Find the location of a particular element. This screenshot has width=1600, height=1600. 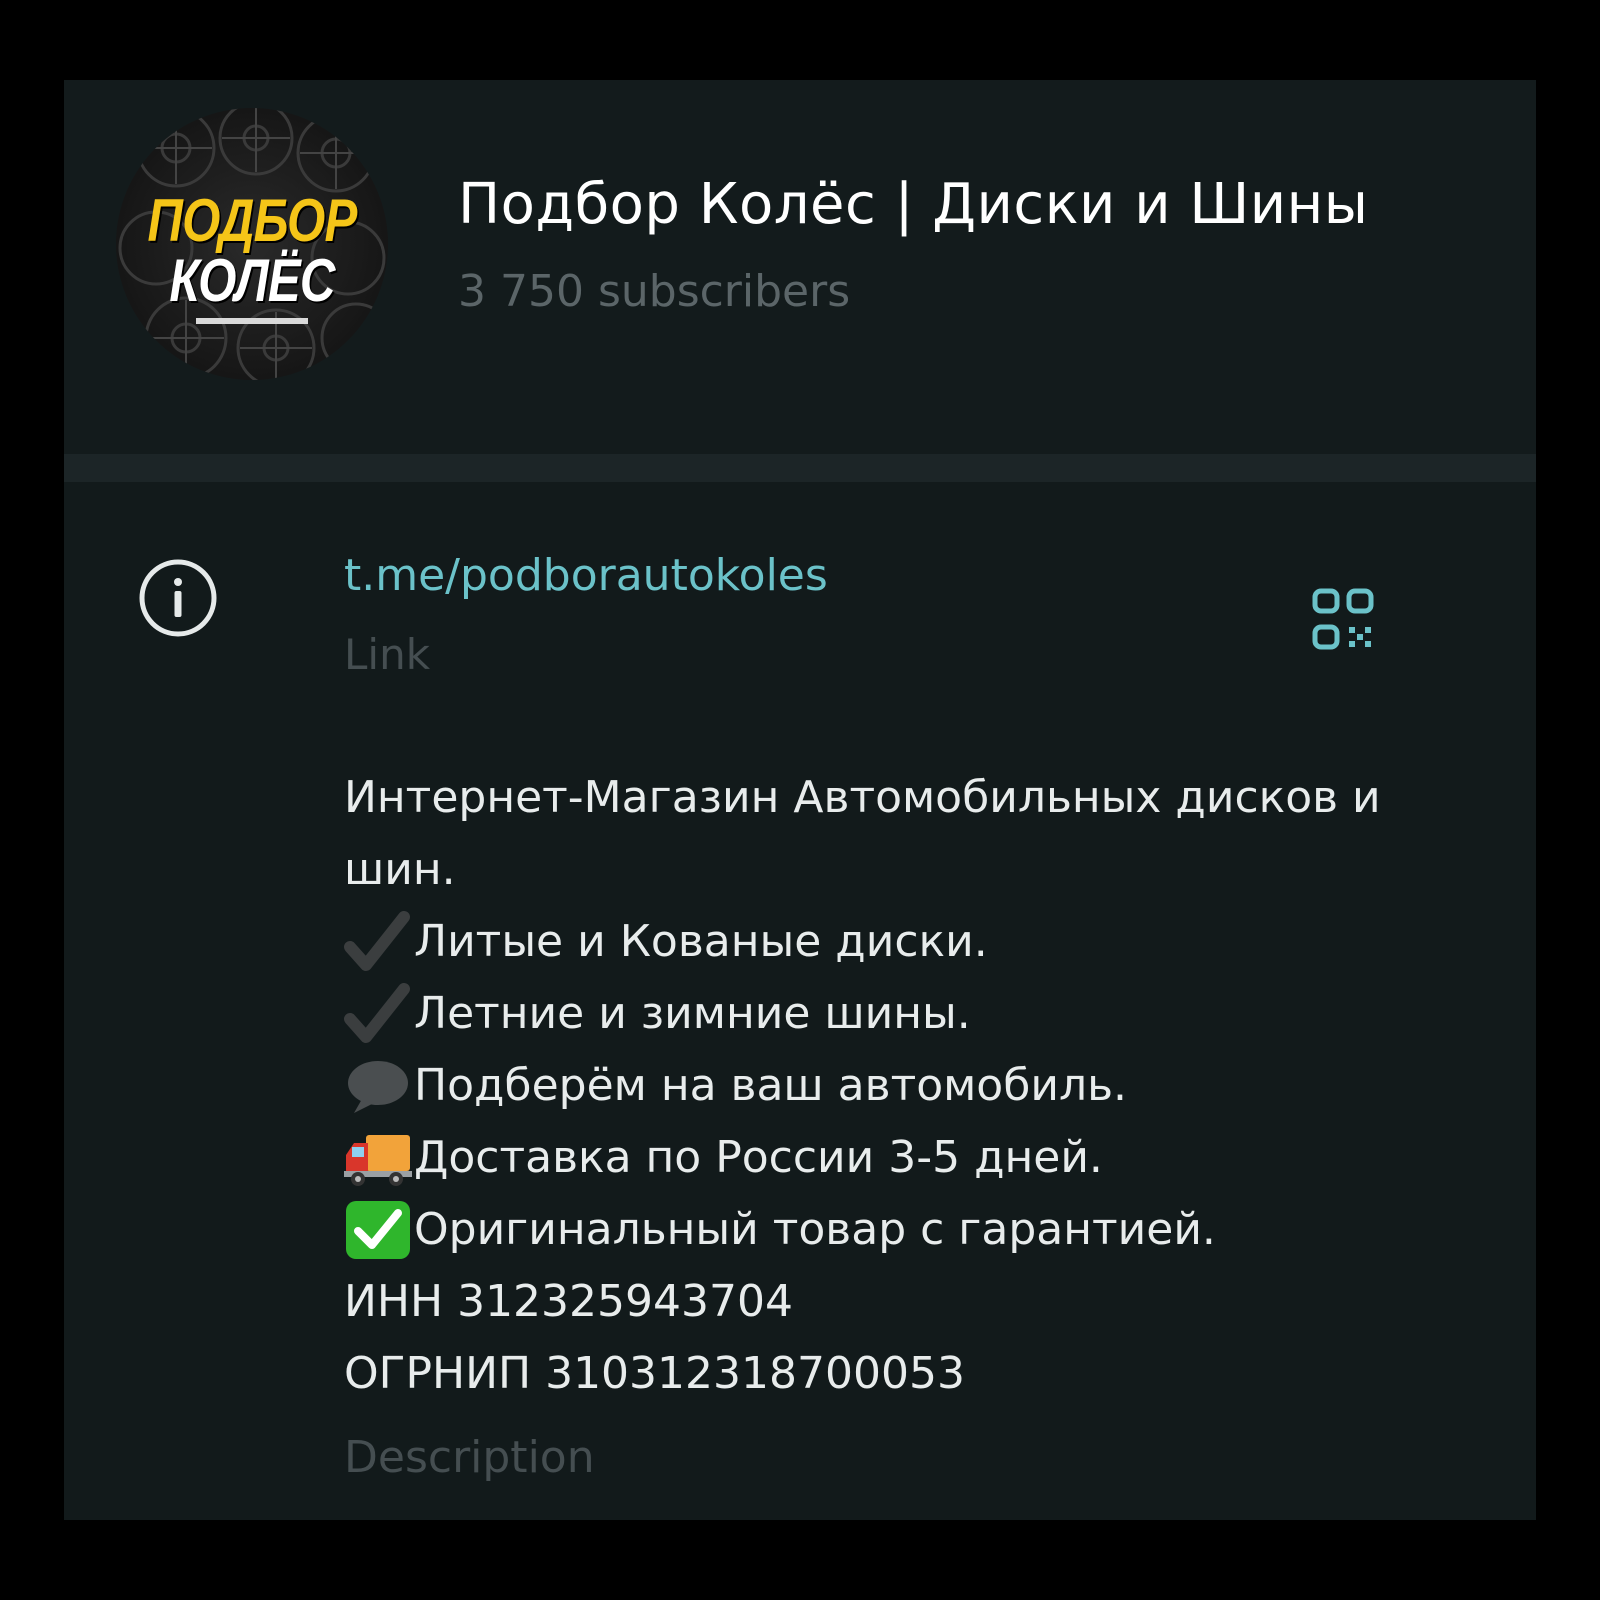

logo-text-podbor: ПОДБОР is located at coordinates (252, 220).